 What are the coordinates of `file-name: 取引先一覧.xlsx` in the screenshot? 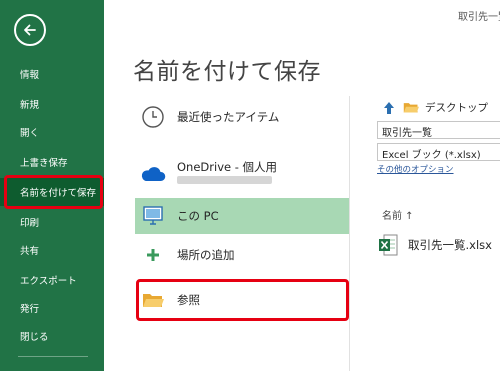 It's located at (450, 245).